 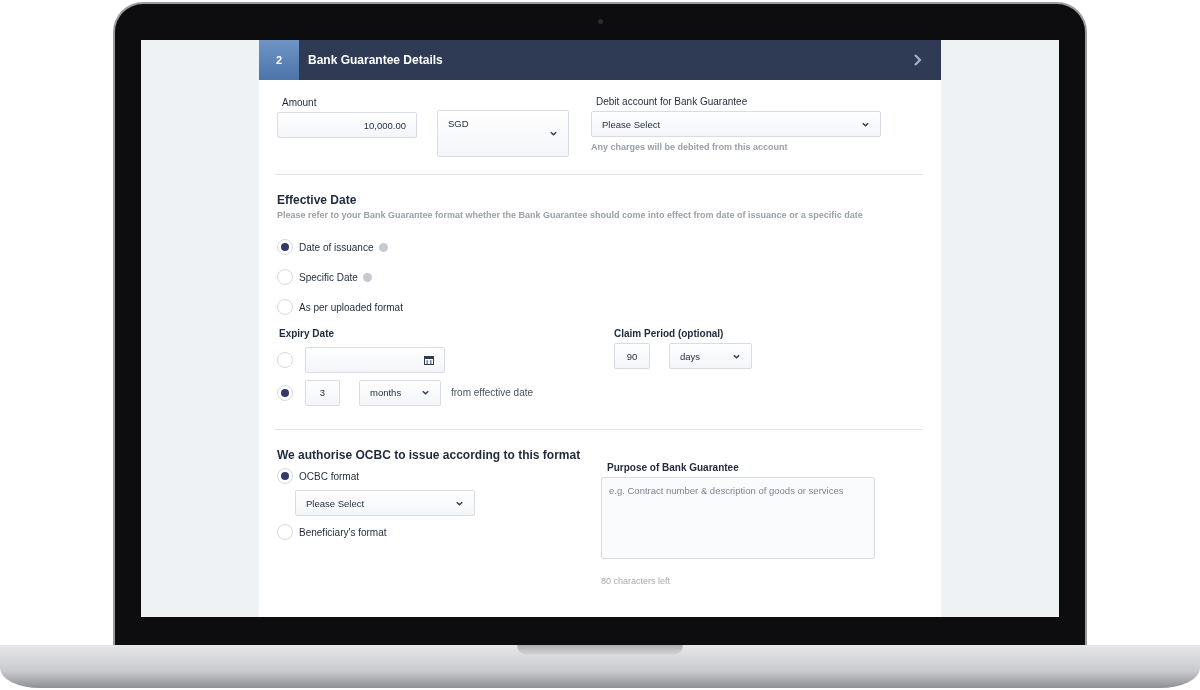 What do you see at coordinates (600, 21) in the screenshot?
I see `camera-dot` at bounding box center [600, 21].